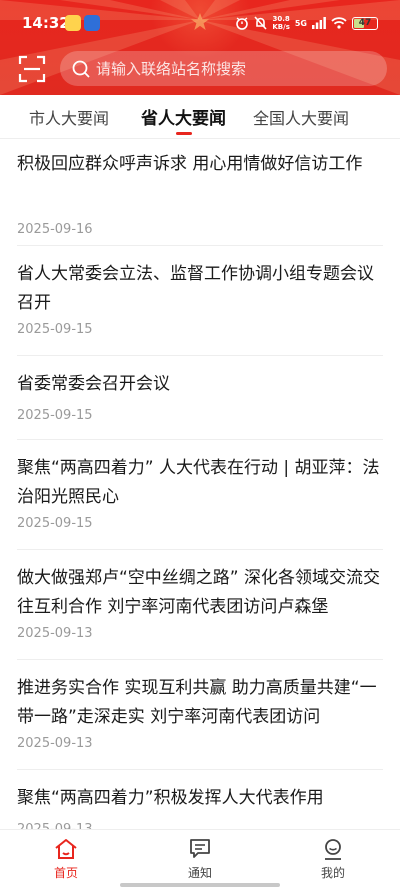 The height and width of the screenshot is (889, 400). What do you see at coordinates (319, 23) in the screenshot?
I see `signal-icon` at bounding box center [319, 23].